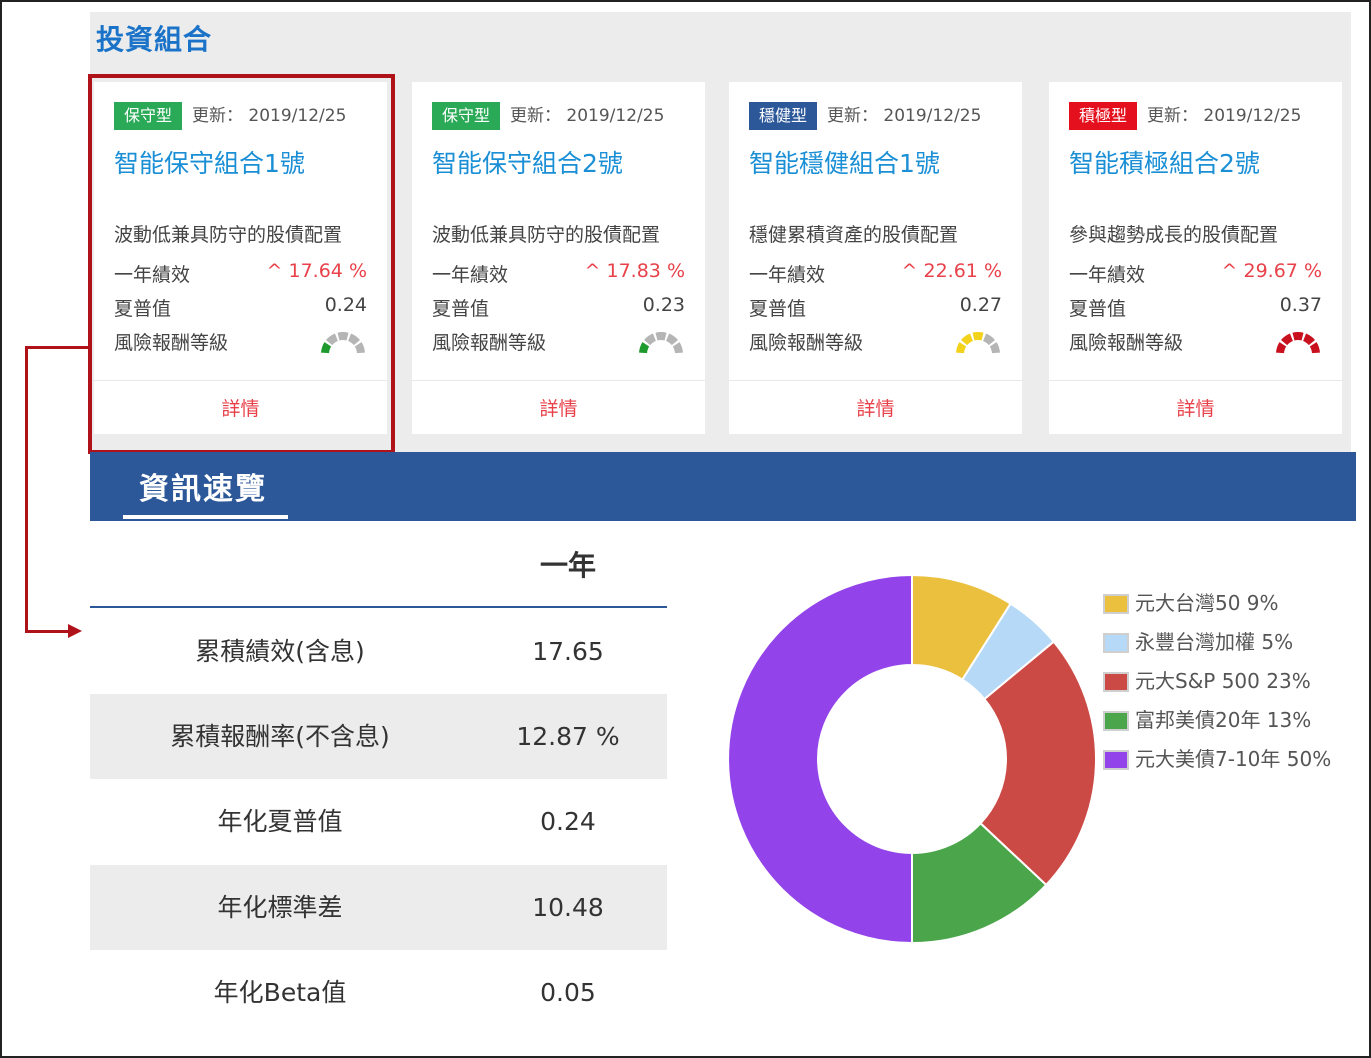 The width and height of the screenshot is (1371, 1058). What do you see at coordinates (1207, 603) in the screenshot?
I see `legend-label: 元大台灣50 9%` at bounding box center [1207, 603].